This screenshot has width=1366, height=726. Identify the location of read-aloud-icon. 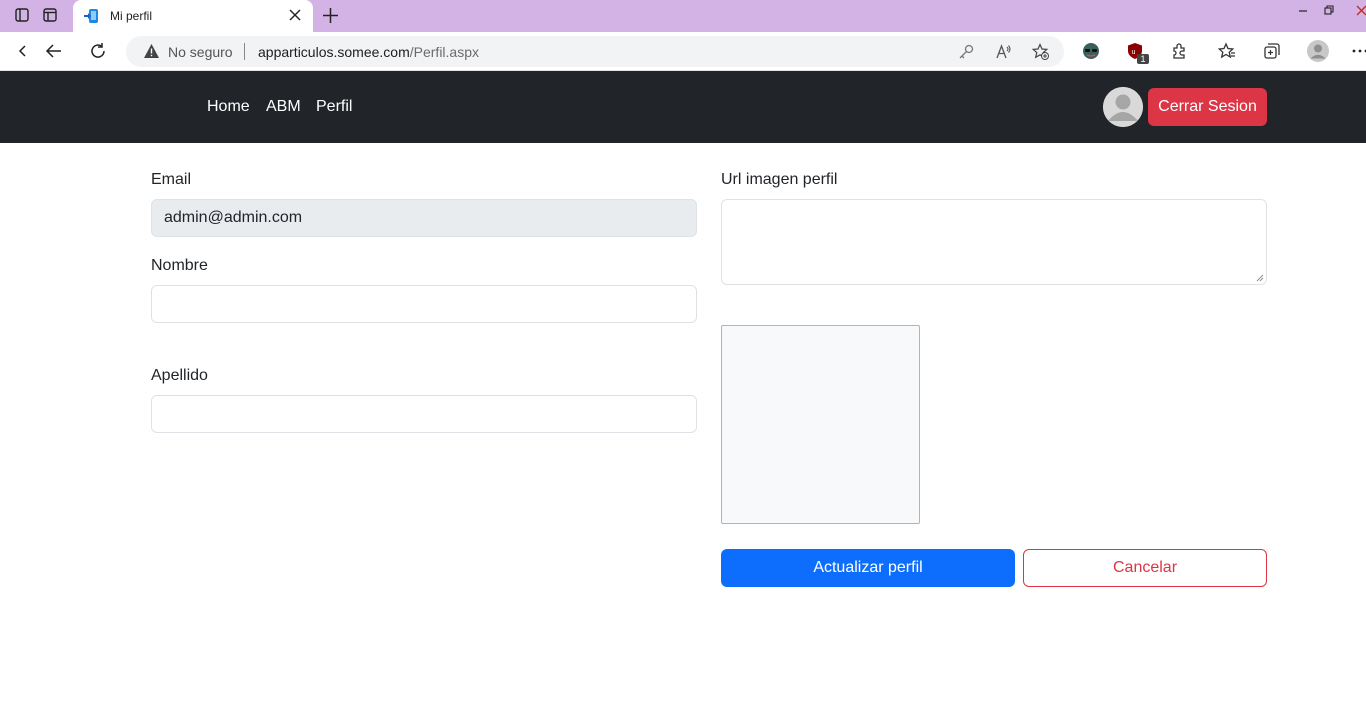
(1003, 51).